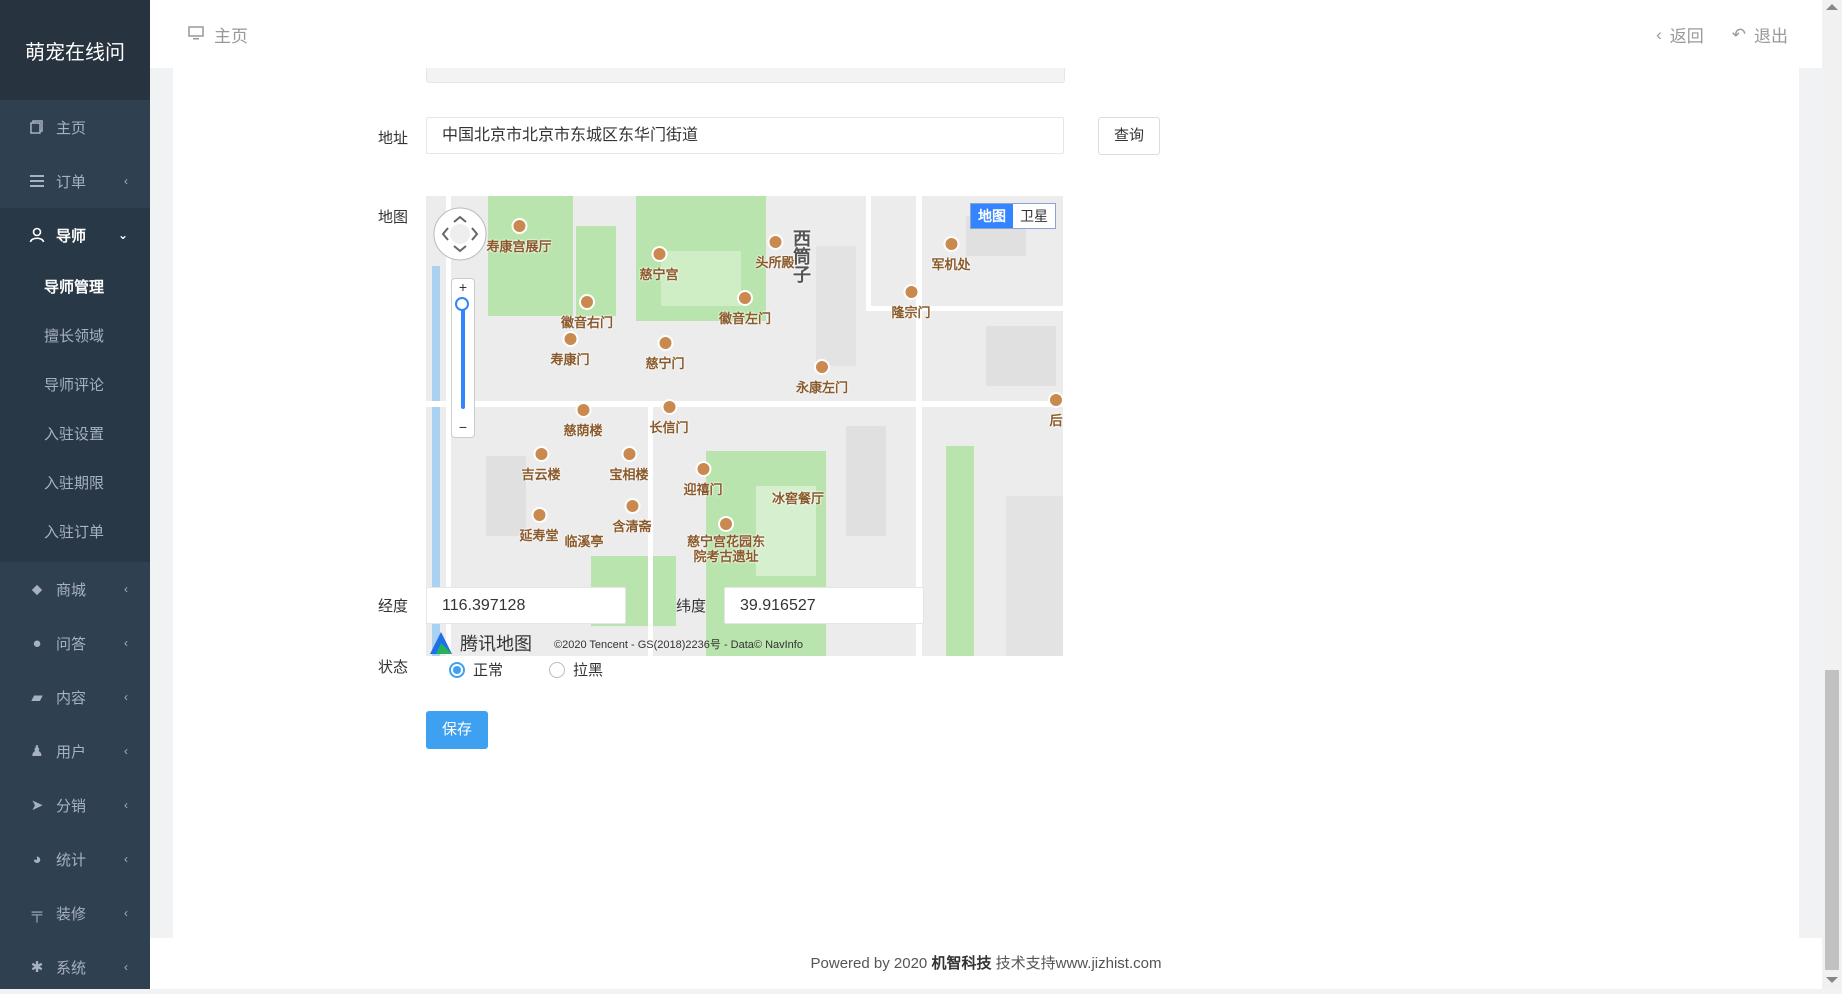 Image resolution: width=1842 pixels, height=994 pixels. Describe the element at coordinates (75, 50) in the screenshot. I see `app-logo: 萌宠在线问` at that location.